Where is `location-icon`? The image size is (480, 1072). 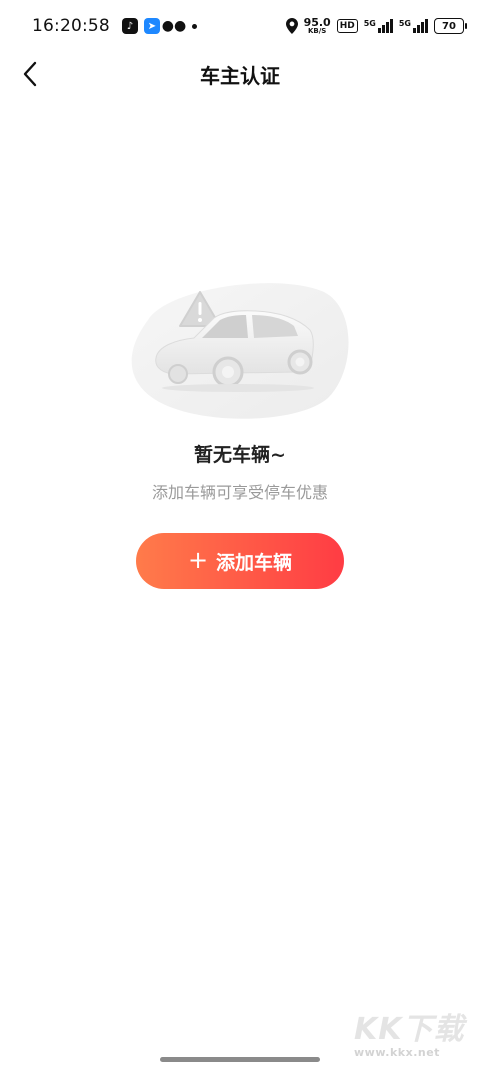 location-icon is located at coordinates (291, 26).